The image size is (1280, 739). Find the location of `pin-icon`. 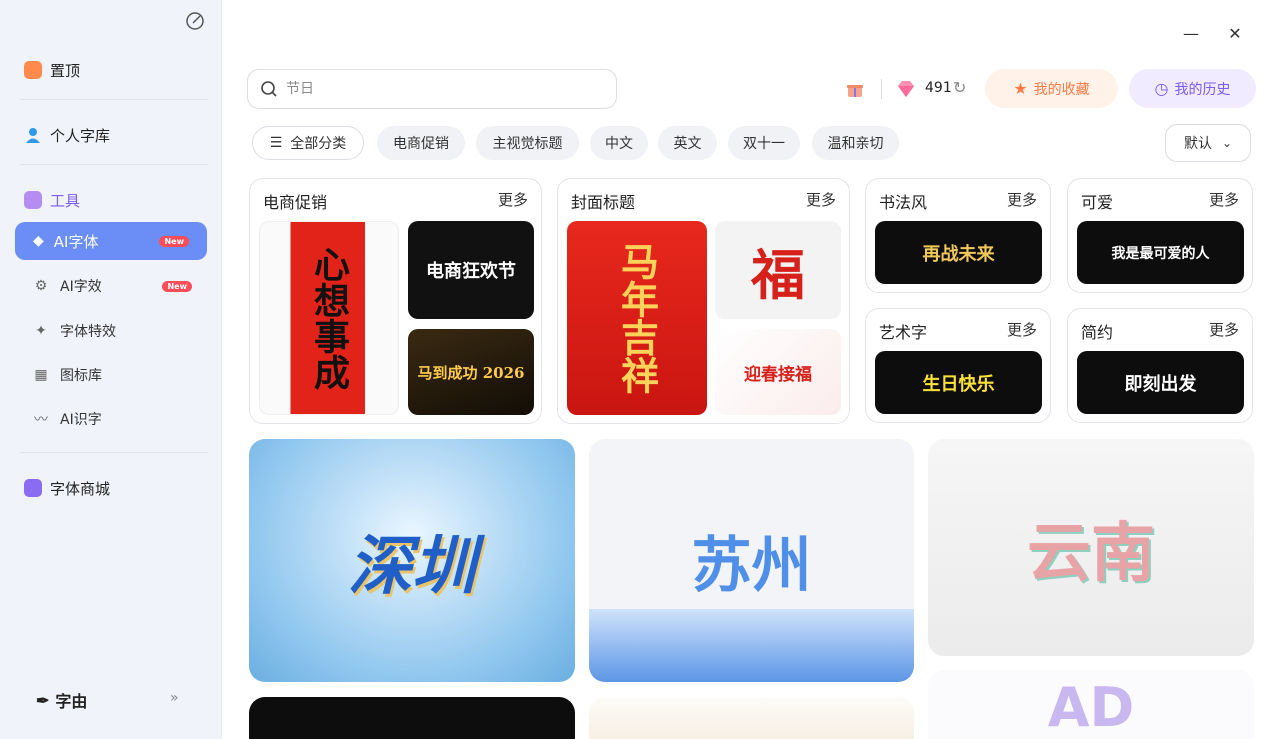

pin-icon is located at coordinates (33, 70).